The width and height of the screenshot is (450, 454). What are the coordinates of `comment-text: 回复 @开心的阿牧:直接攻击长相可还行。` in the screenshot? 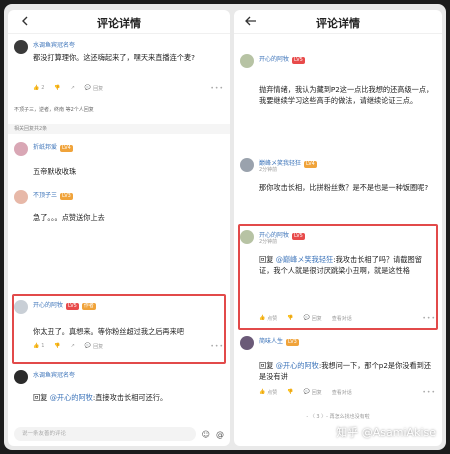 It's located at (100, 397).